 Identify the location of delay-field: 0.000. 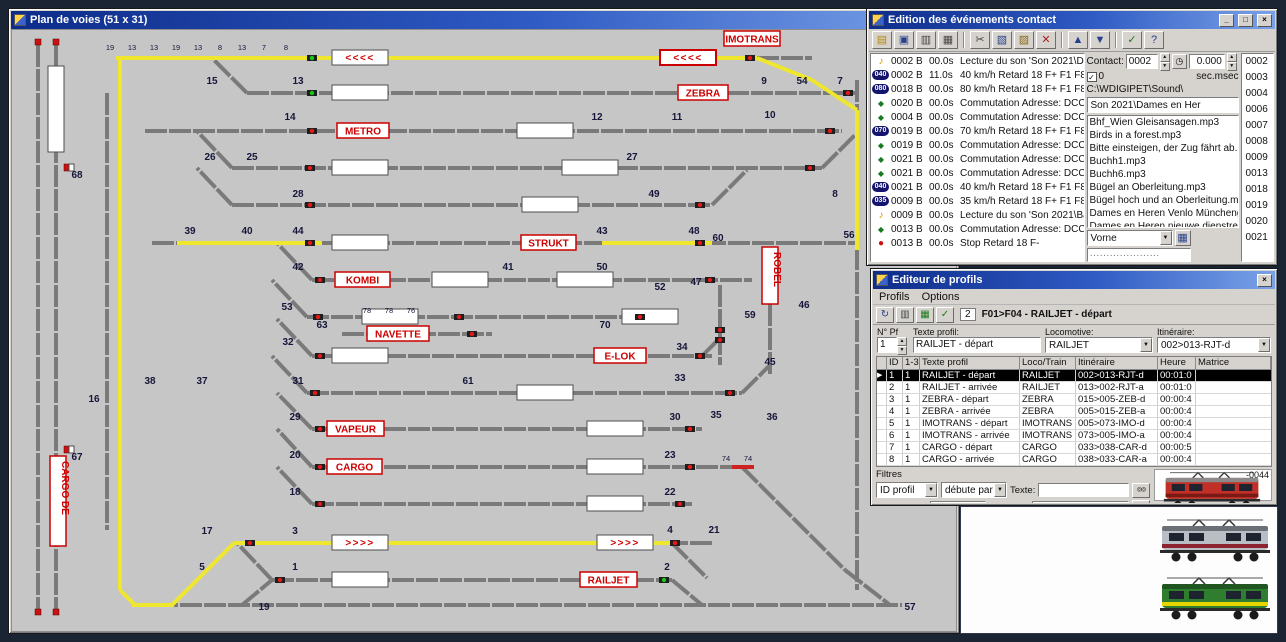
(1206, 61).